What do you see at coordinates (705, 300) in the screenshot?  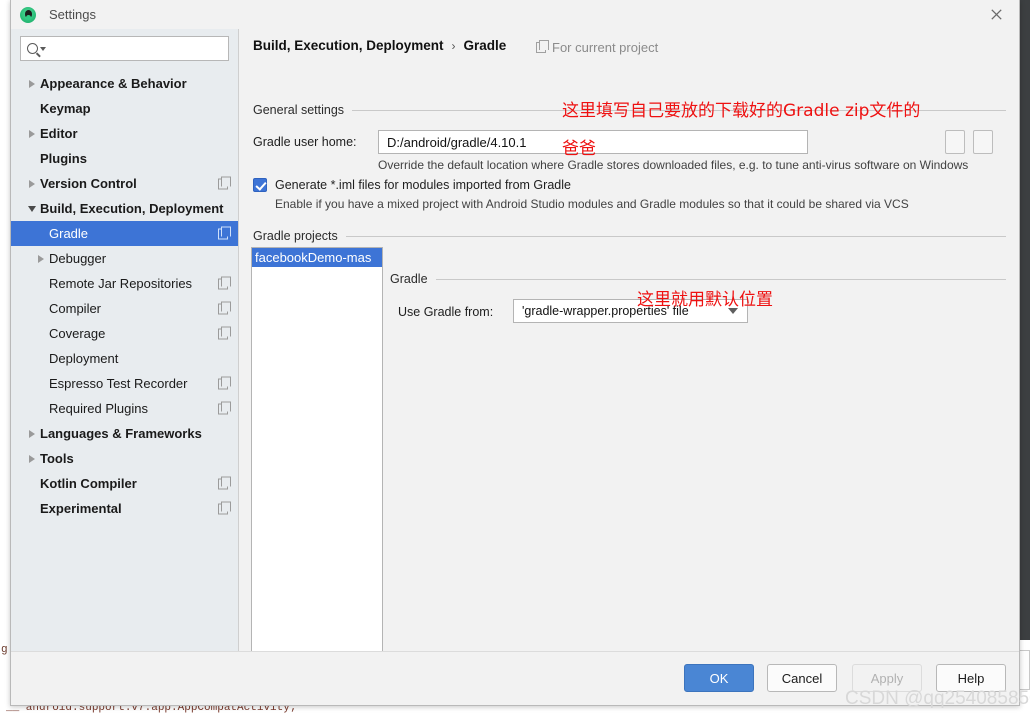 I see `red-annotation-3: 这里就用默认位置` at bounding box center [705, 300].